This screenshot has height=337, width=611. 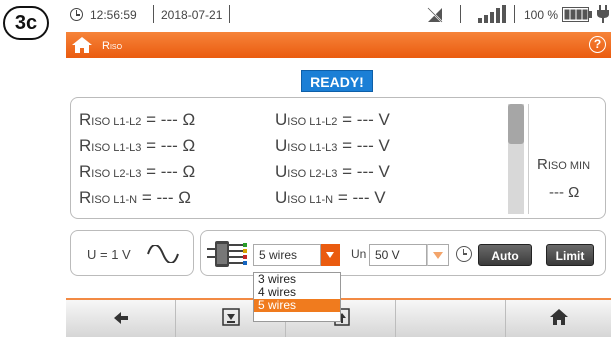 What do you see at coordinates (464, 254) in the screenshot?
I see `timer-icon` at bounding box center [464, 254].